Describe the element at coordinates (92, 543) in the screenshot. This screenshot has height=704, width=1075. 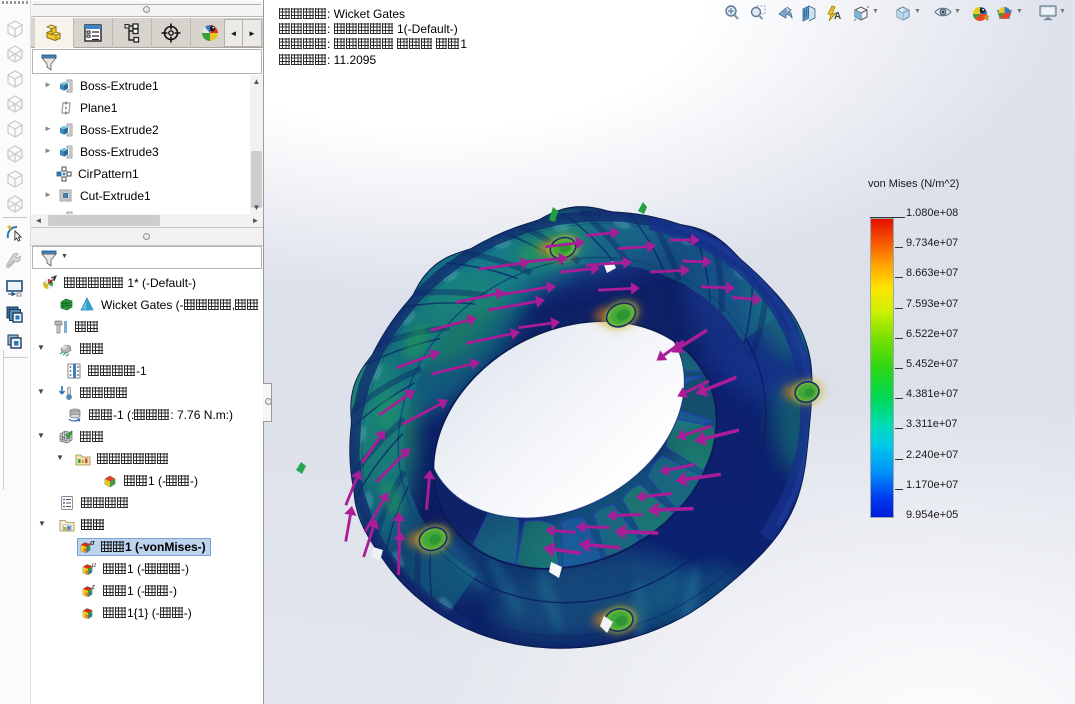
I see `svg-text: σ` at that location.